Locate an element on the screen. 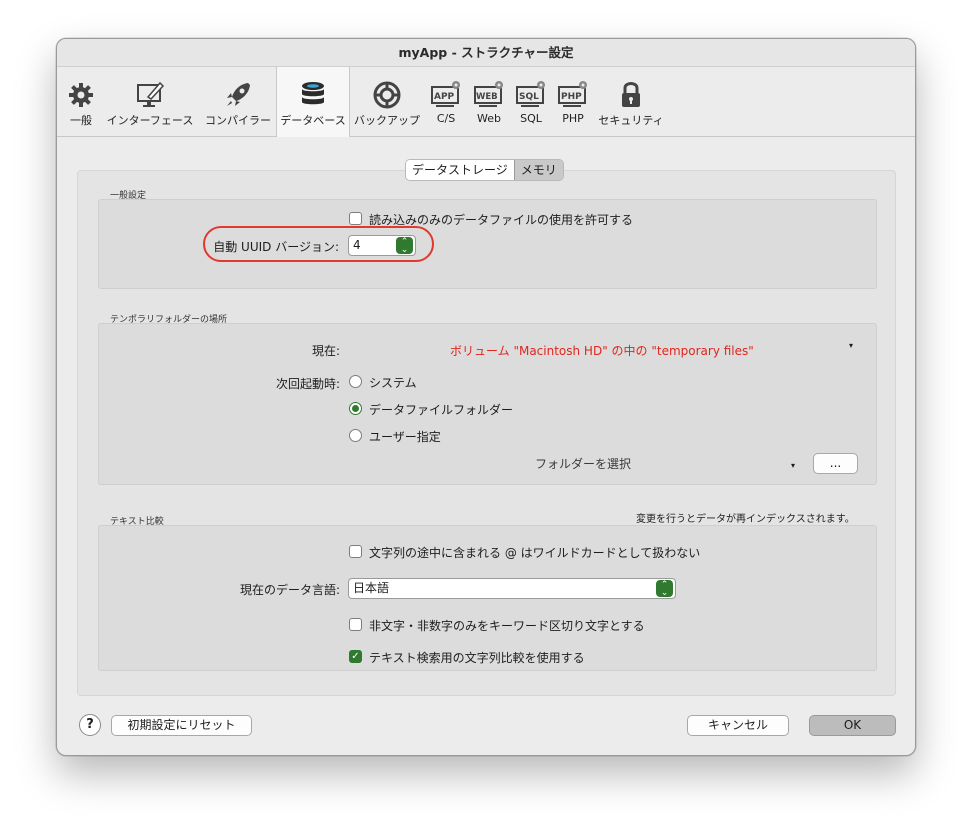 The width and height of the screenshot is (972, 830). lifebuoy-icon is located at coordinates (387, 95).